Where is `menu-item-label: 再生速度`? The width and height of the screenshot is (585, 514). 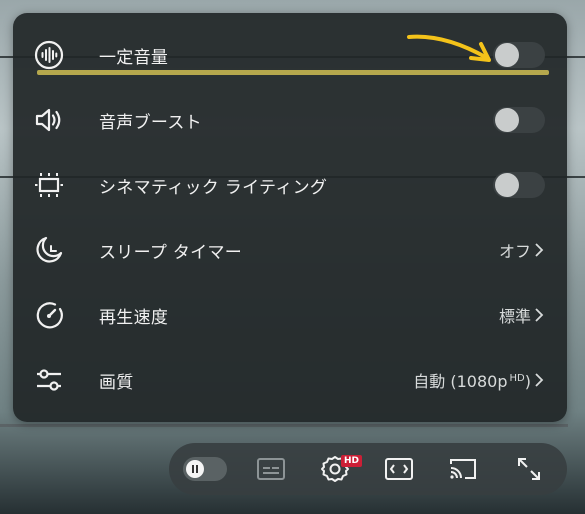
menu-item-label: 再生速度 is located at coordinates (134, 317).